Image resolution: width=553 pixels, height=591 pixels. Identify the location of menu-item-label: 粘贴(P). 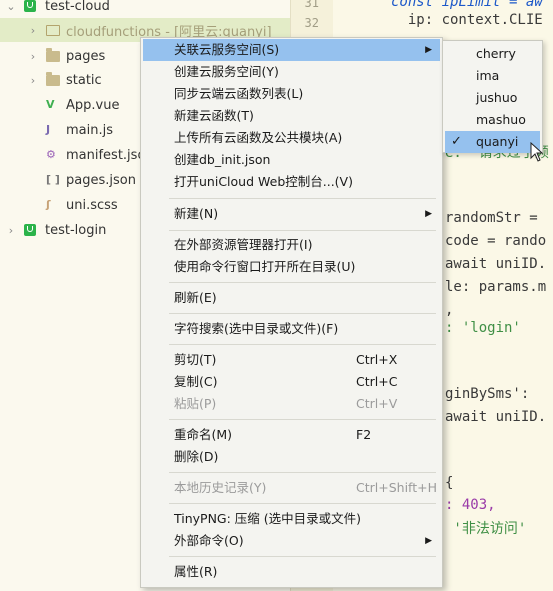
(195, 403).